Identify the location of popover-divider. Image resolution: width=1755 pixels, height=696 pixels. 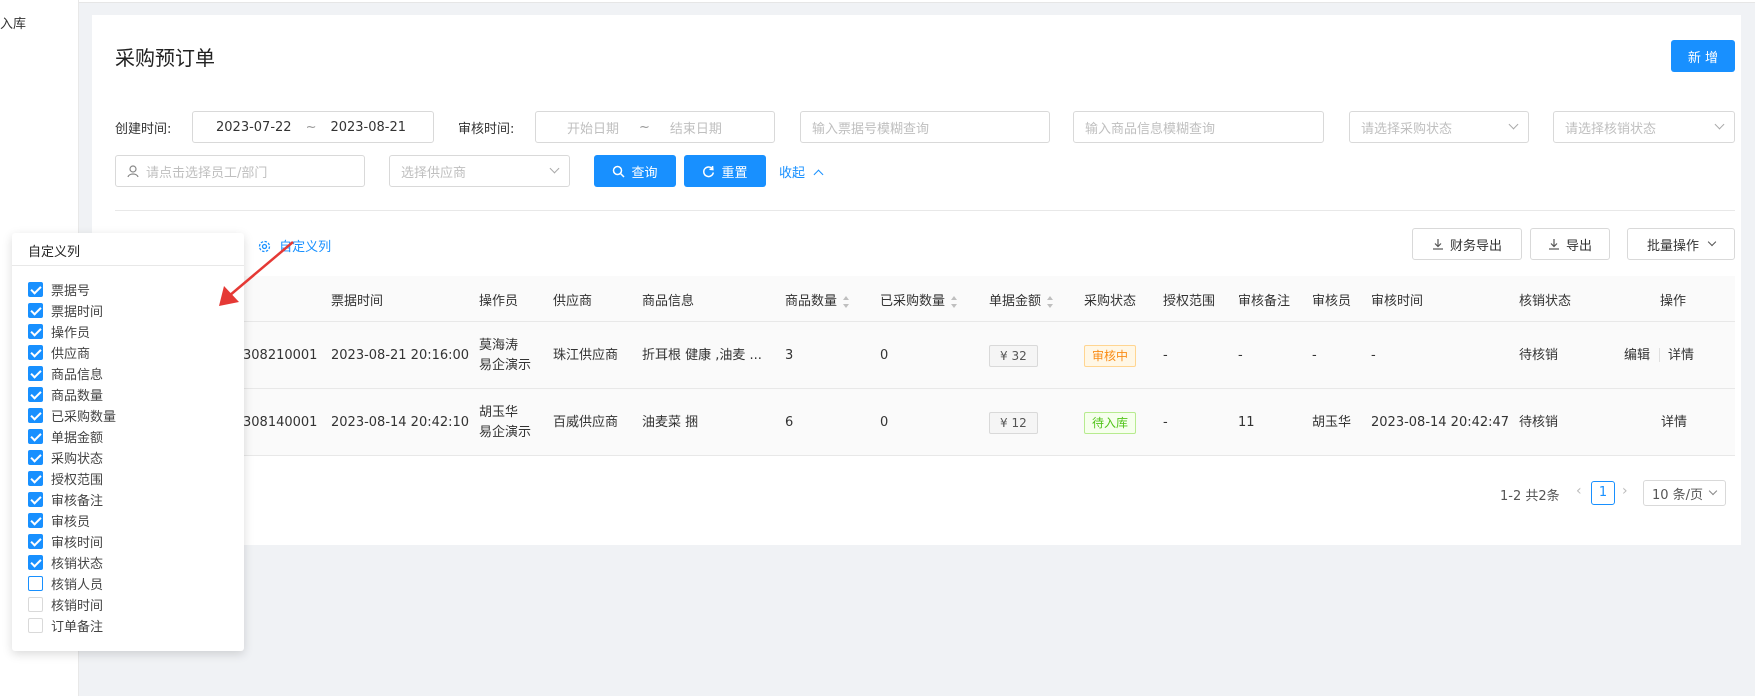
(128, 265).